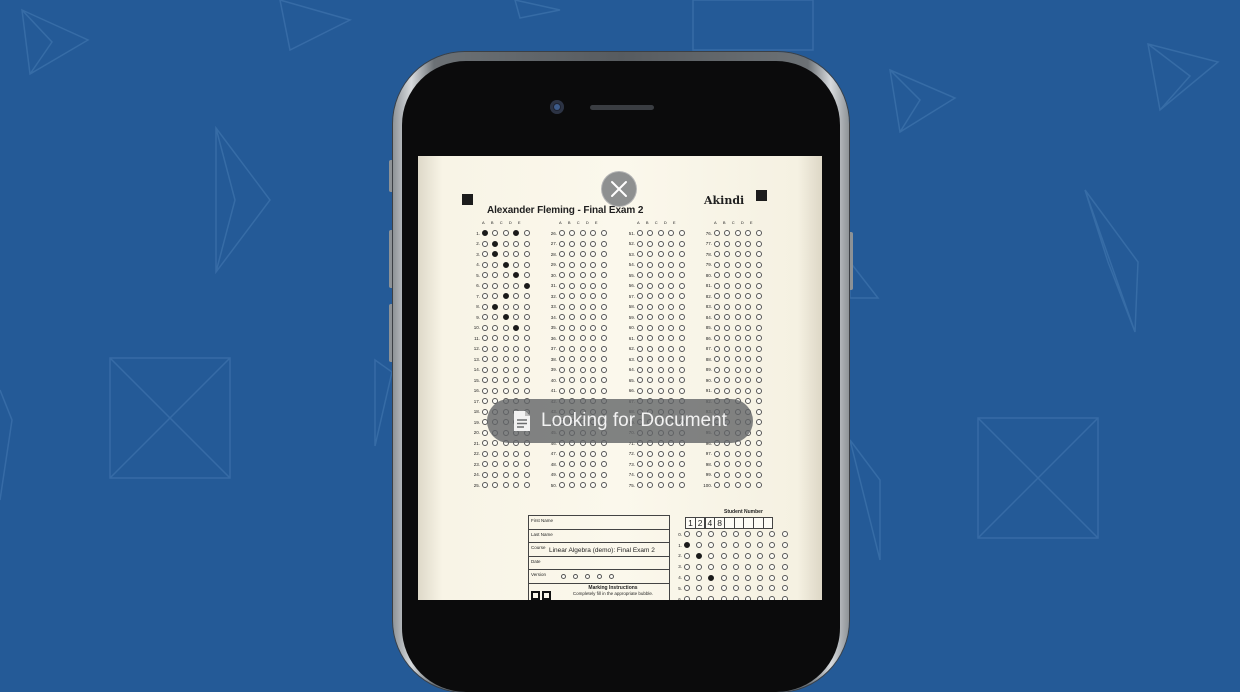  I want to click on date-field: Date, so click(599, 563).